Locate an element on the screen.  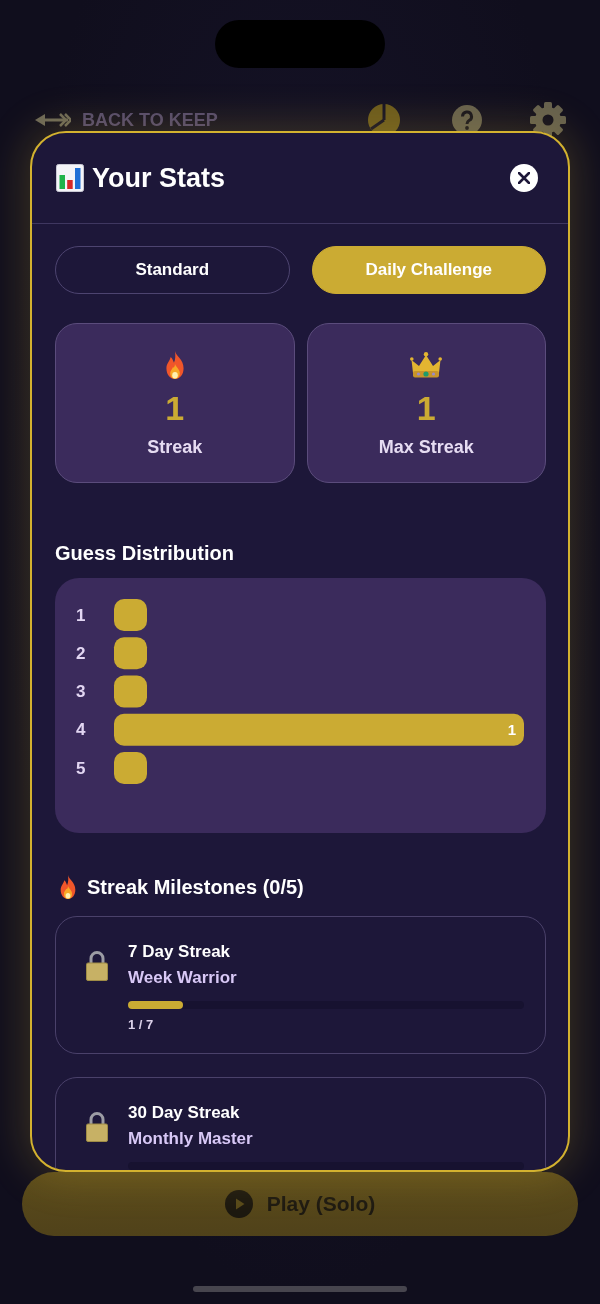
milestone-title: 7 Day Streak is located at coordinates (179, 952).